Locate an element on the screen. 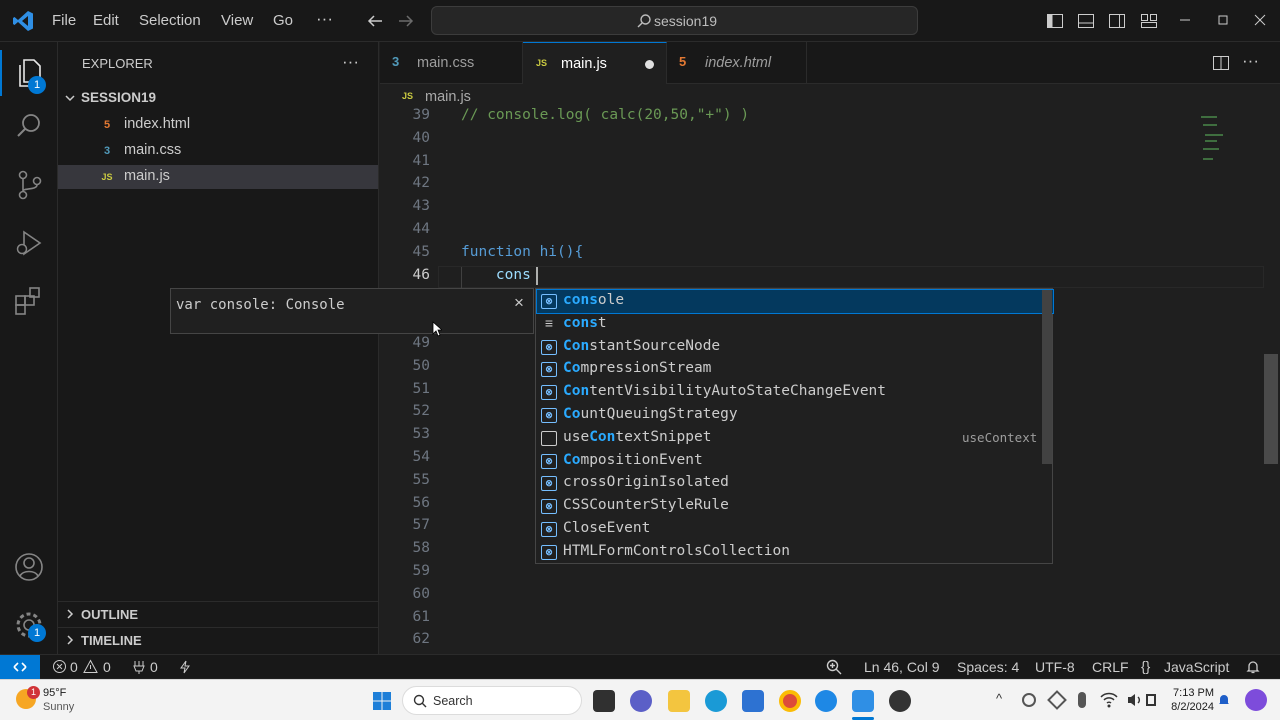 This screenshot has height=720, width=1280. line-number: 53 is located at coordinates (421, 434).